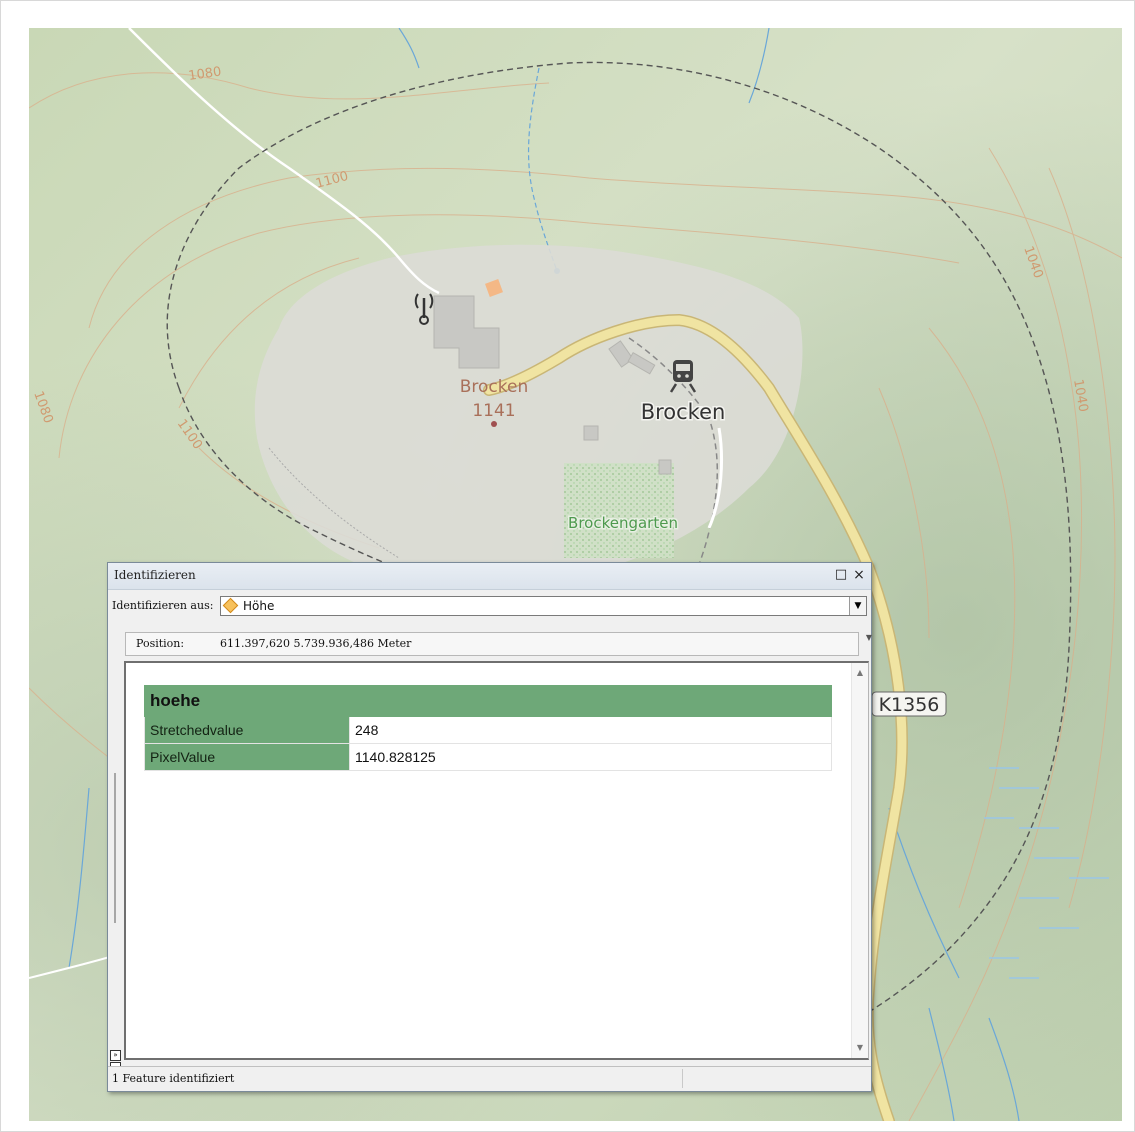 The width and height of the screenshot is (1135, 1132). I want to click on garden-label: Brockengarten, so click(623, 523).